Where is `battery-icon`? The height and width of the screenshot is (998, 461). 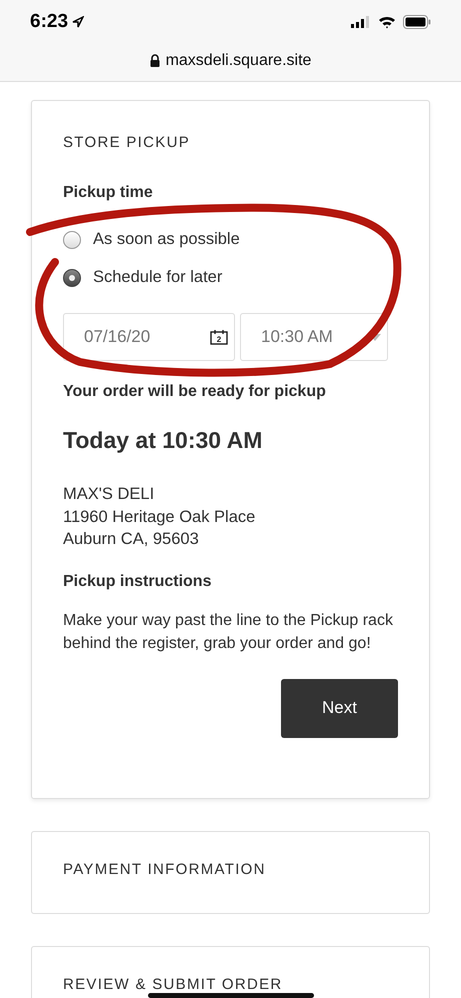
battery-icon is located at coordinates (417, 22).